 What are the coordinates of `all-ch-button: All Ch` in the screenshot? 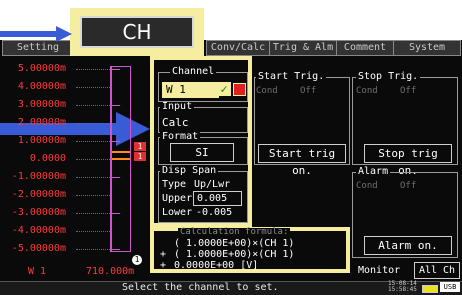 It's located at (437, 270).